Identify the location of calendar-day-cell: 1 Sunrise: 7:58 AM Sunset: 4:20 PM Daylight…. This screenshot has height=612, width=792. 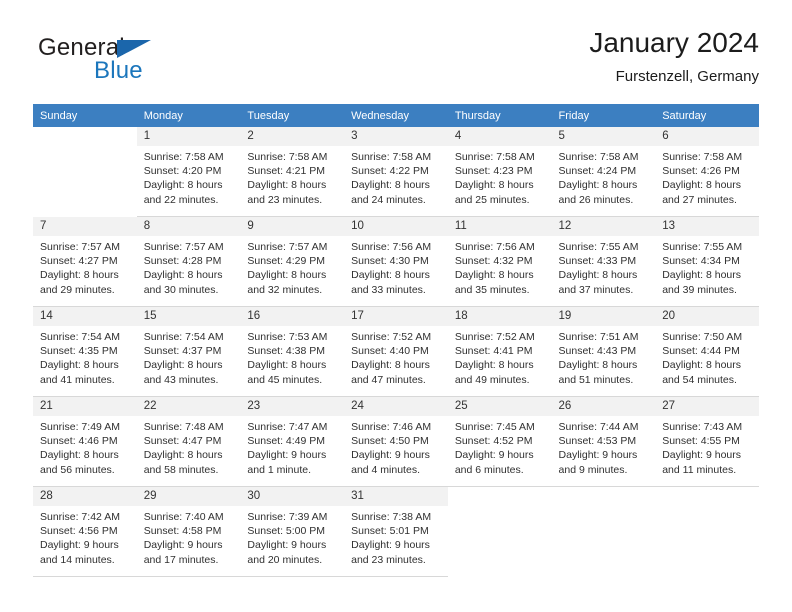
(188, 172).